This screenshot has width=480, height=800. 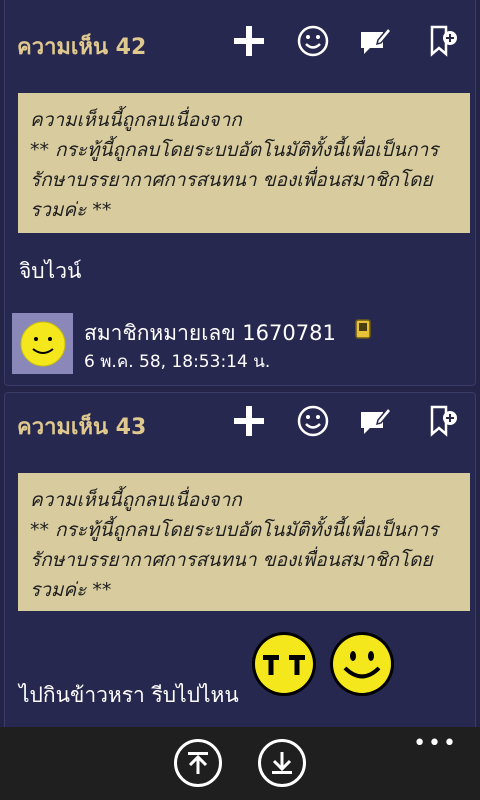 What do you see at coordinates (210, 333) in the screenshot?
I see `author-name: สมาชิกหมายเลข 1670781` at bounding box center [210, 333].